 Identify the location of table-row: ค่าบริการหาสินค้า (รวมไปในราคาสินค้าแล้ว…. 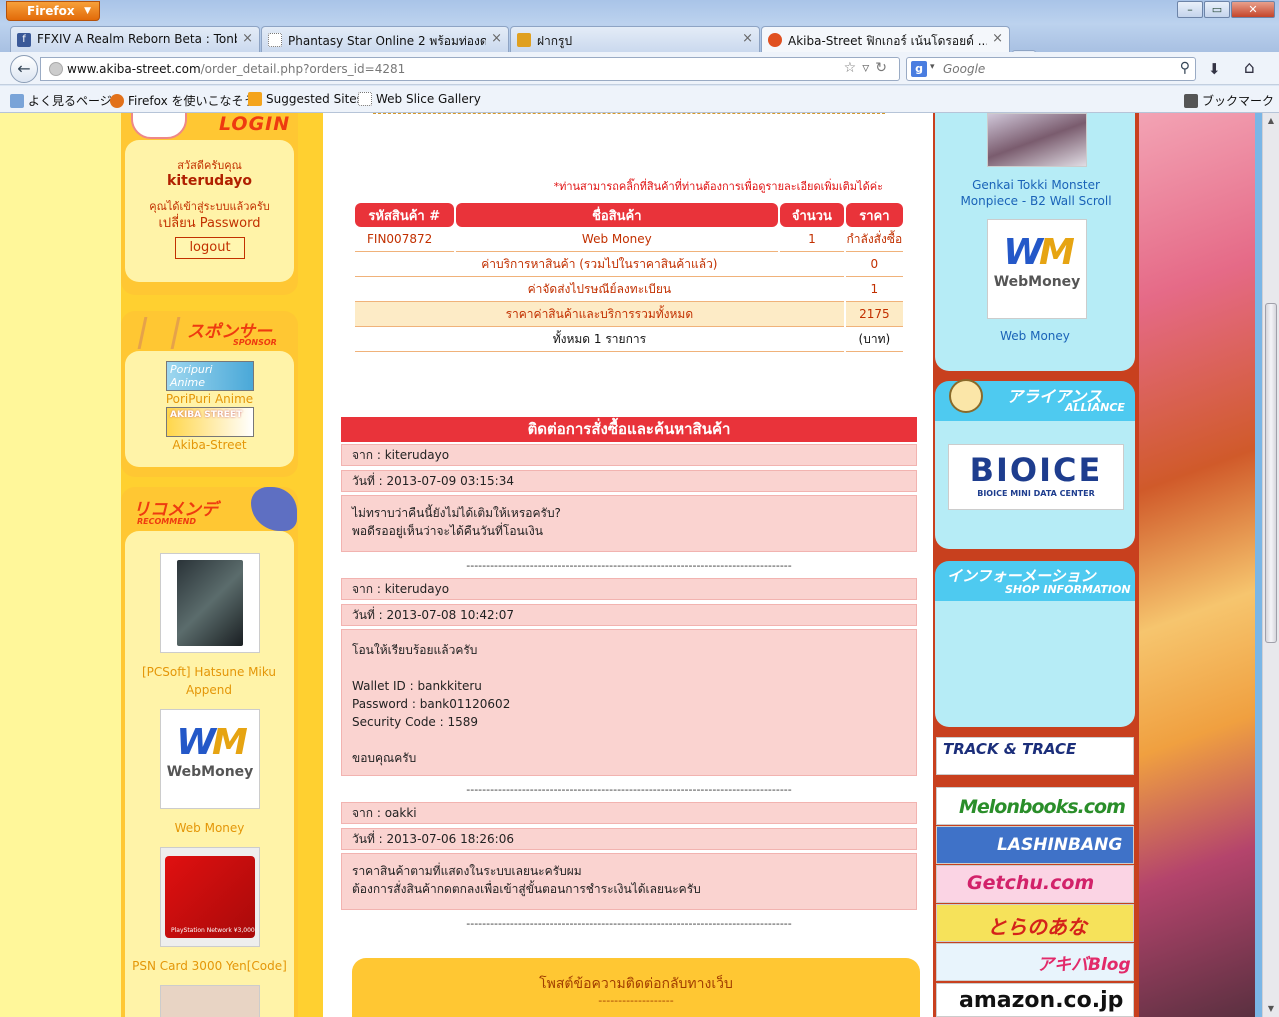
(629, 264).